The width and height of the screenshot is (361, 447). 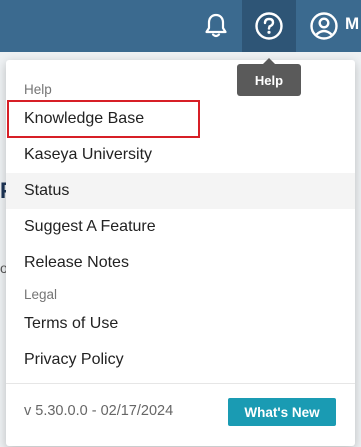 What do you see at coordinates (99, 411) in the screenshot?
I see `version-text: v 5.30.0.0 - 02/17/2024` at bounding box center [99, 411].